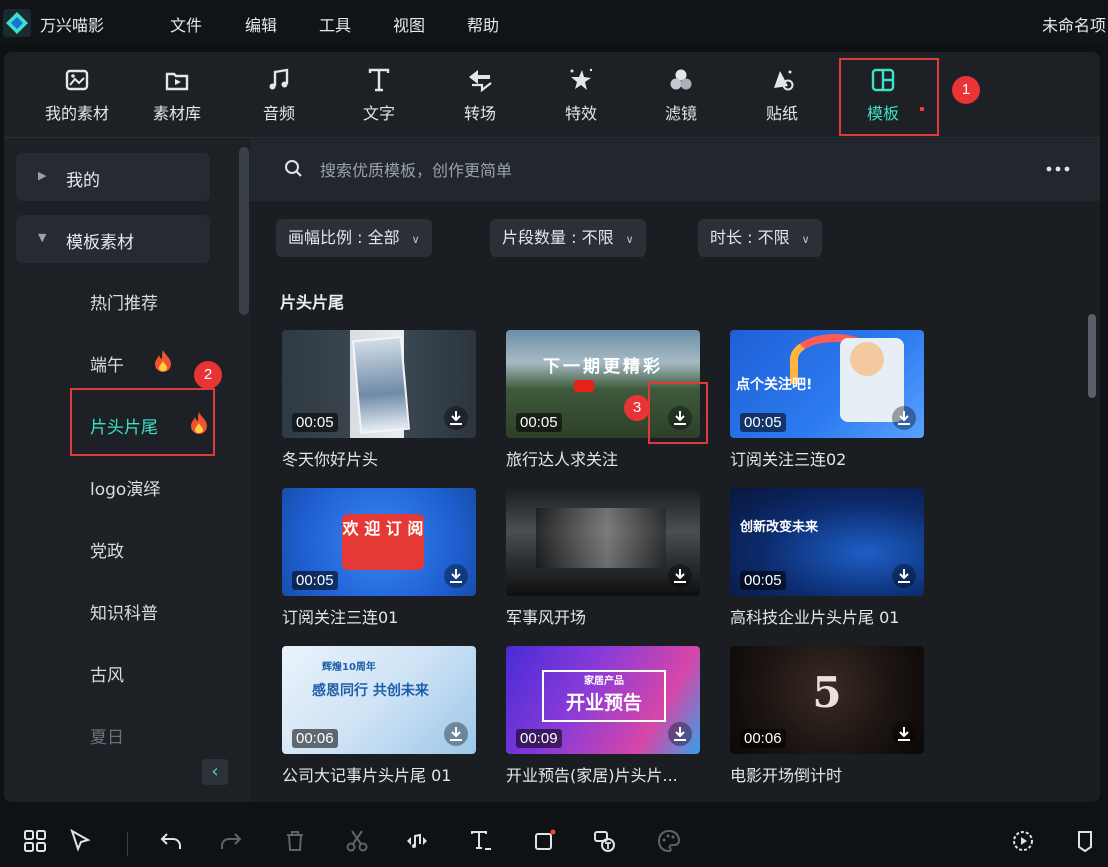 The height and width of the screenshot is (867, 1108). Describe the element at coordinates (77, 99) in the screenshot. I see `tab-my-media: 我的素材` at that location.